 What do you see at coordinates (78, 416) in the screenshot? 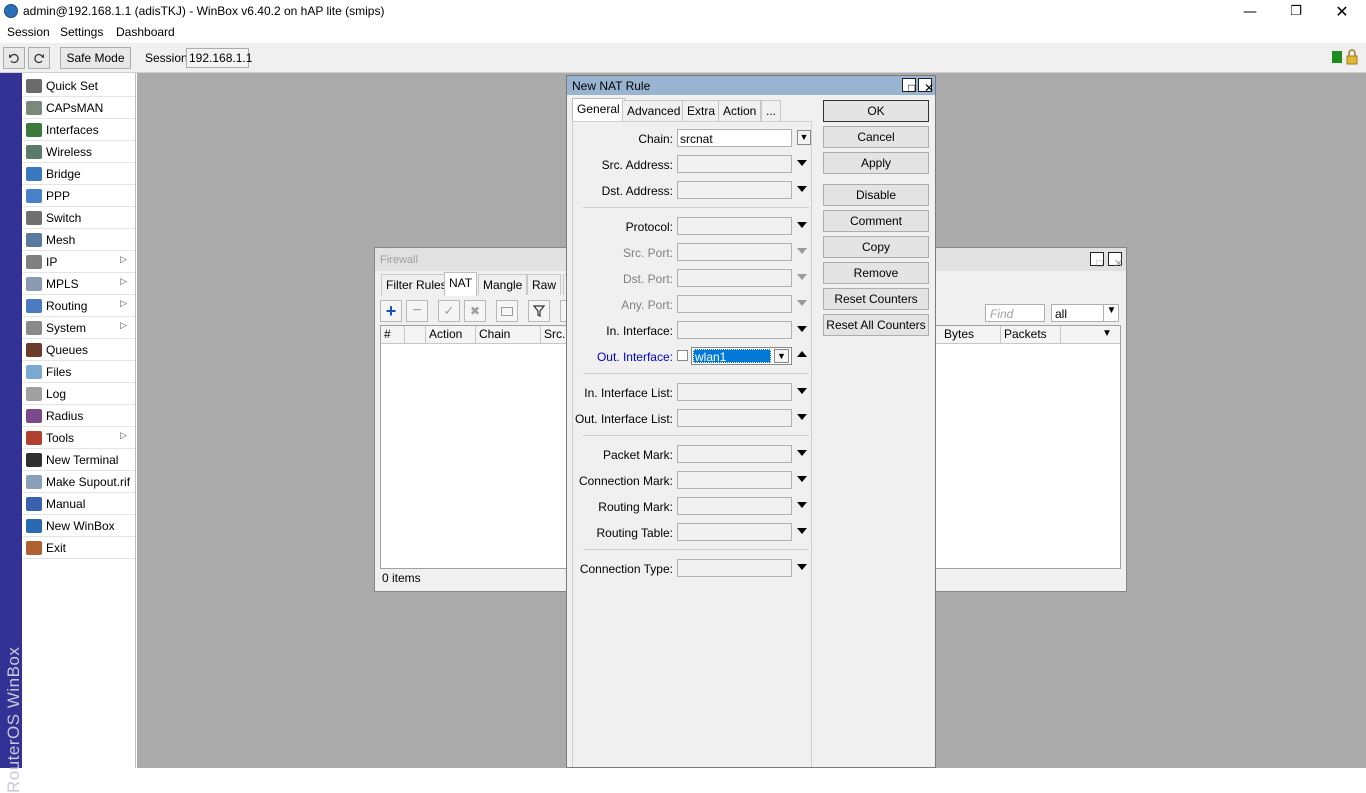
I see `sidebar-item-radius: Radius` at bounding box center [78, 416].